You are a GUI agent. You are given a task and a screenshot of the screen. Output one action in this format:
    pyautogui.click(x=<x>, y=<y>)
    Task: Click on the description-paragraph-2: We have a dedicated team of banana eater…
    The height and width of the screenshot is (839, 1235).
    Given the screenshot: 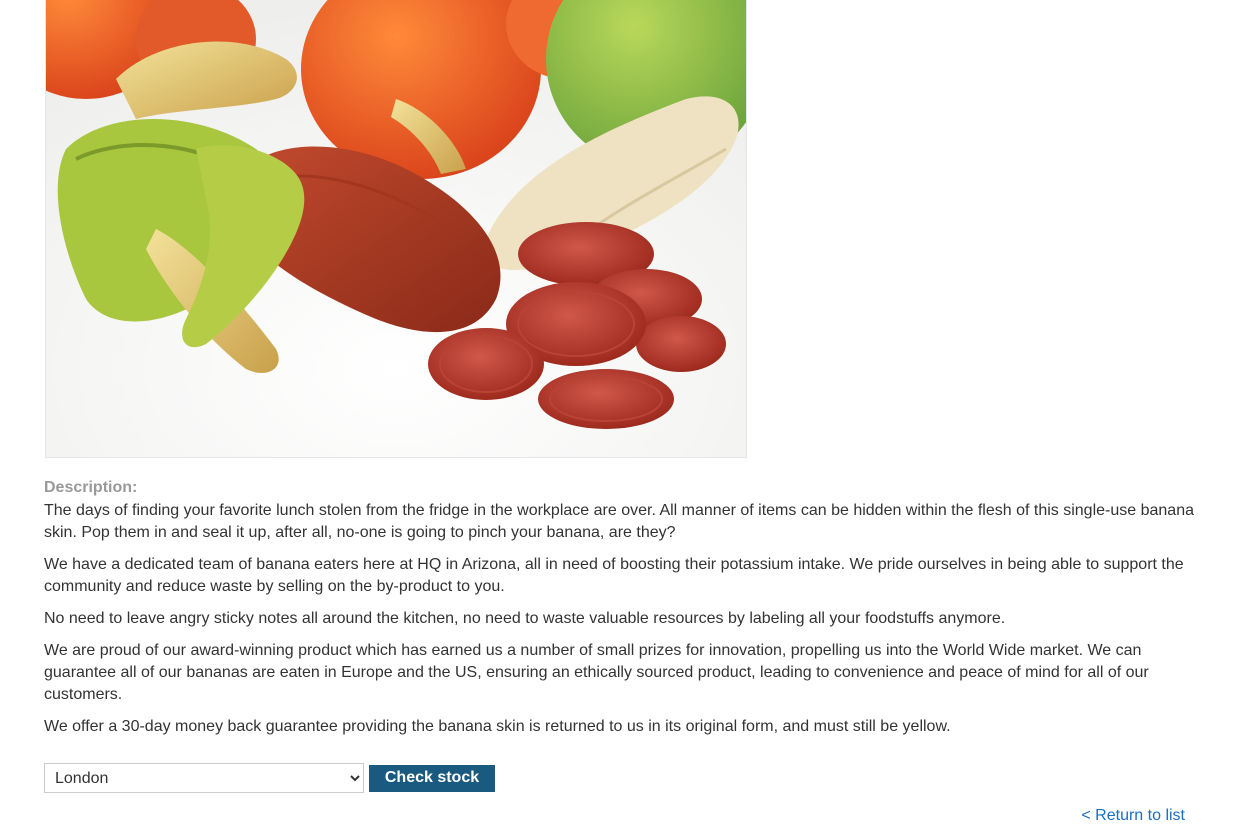 What is the action you would take?
    pyautogui.click(x=614, y=575)
    